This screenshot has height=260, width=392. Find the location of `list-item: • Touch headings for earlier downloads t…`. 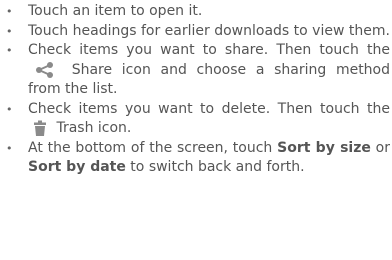

list-item: • Touch headings for earlier downloads t… is located at coordinates (198, 32).